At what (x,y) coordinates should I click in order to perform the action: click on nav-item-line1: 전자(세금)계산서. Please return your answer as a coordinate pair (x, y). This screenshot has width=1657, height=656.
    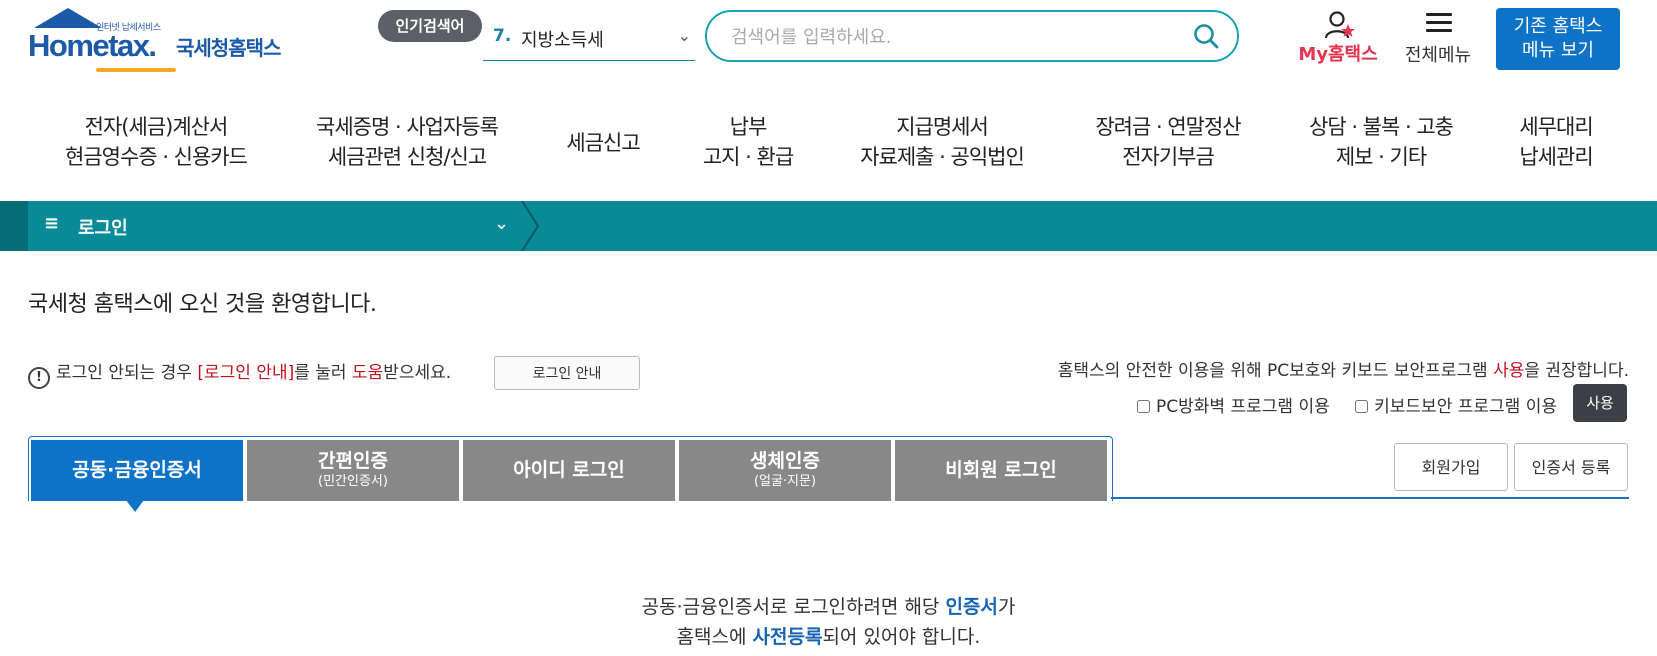
    Looking at the image, I should click on (156, 127).